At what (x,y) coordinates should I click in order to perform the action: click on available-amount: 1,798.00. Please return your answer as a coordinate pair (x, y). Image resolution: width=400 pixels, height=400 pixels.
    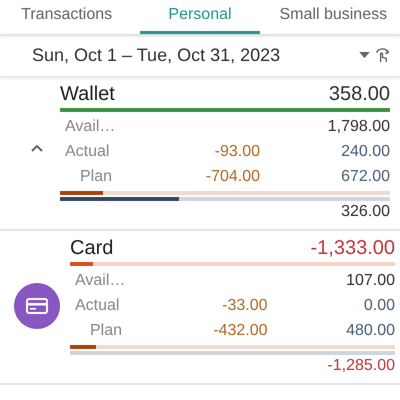
    Looking at the image, I should click on (358, 127).